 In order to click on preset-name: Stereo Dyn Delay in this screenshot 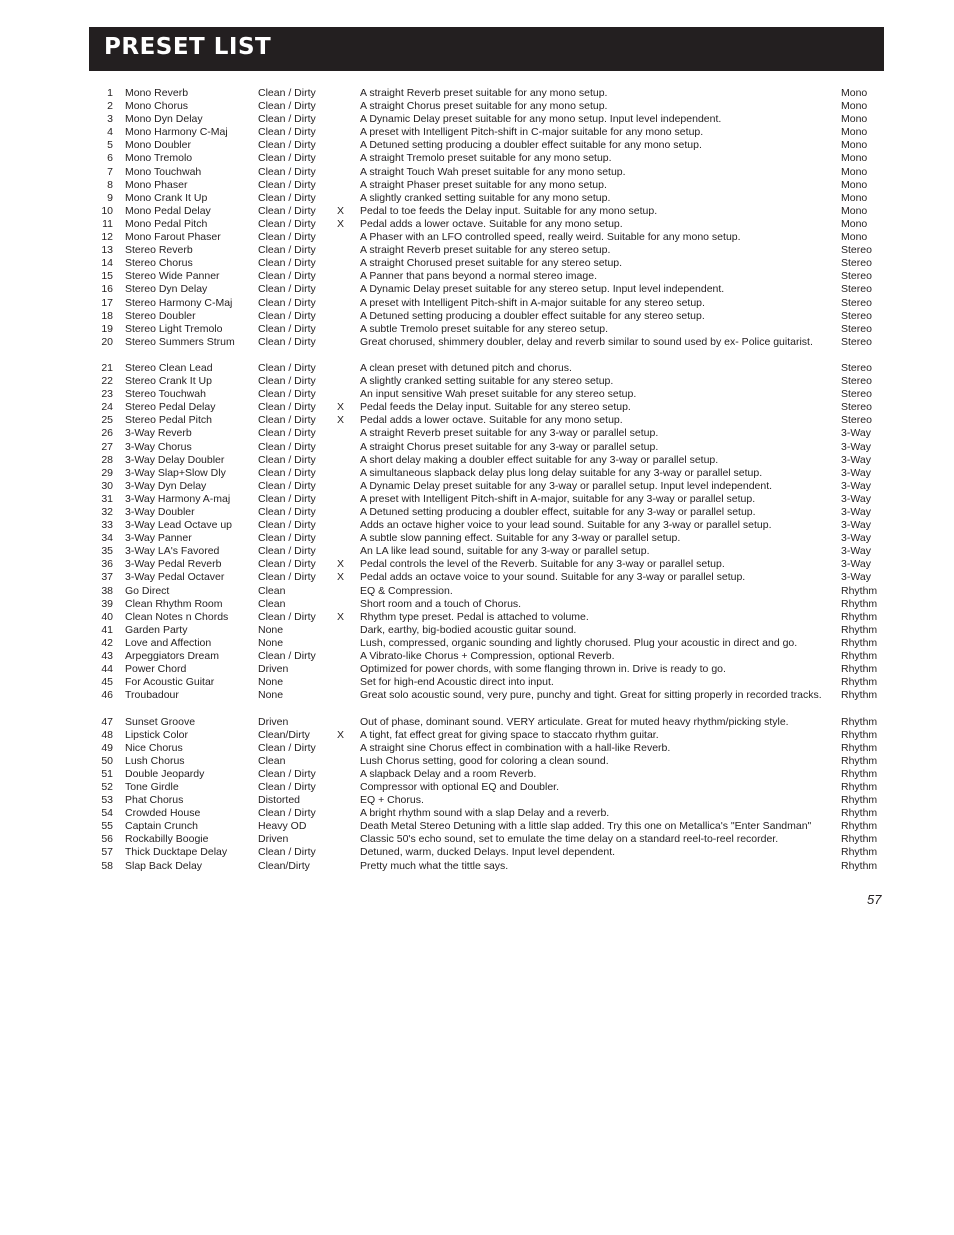, I will do `click(166, 289)`.